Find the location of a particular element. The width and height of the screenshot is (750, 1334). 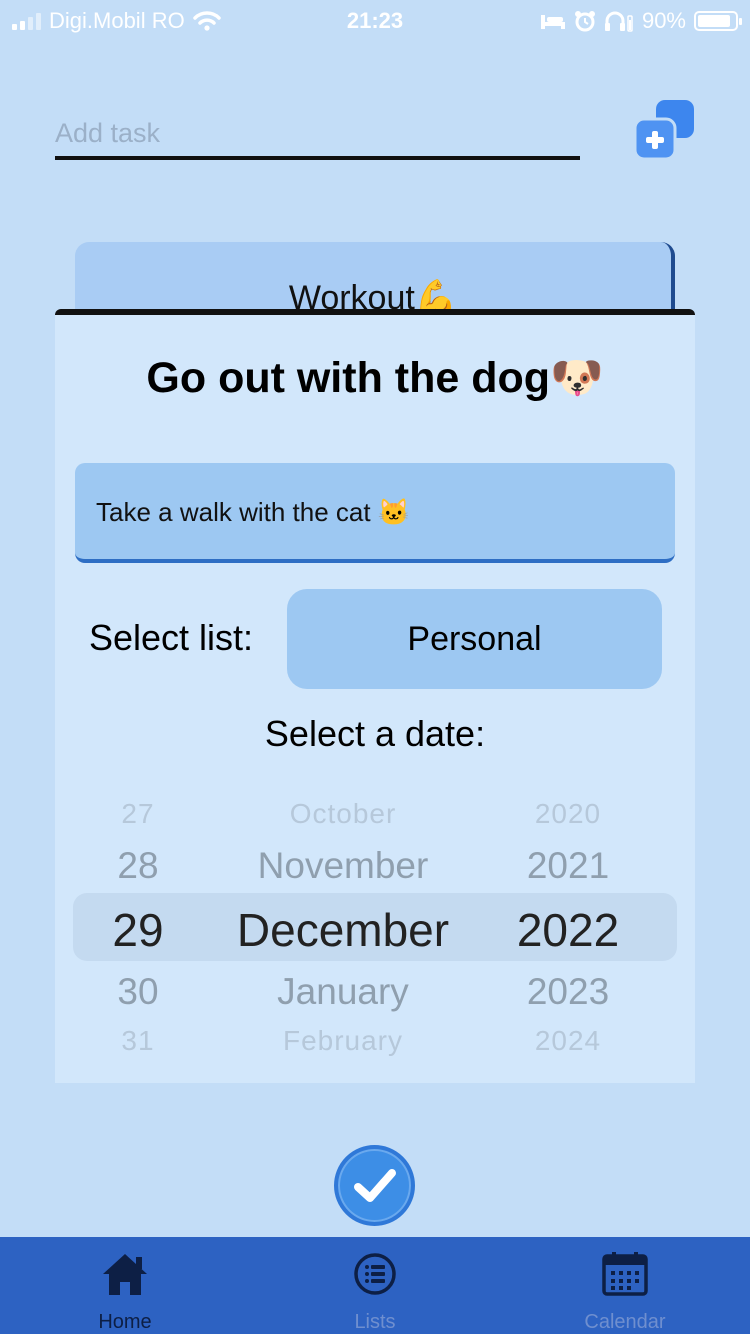

tab-label: Lists is located at coordinates (375, 1322).